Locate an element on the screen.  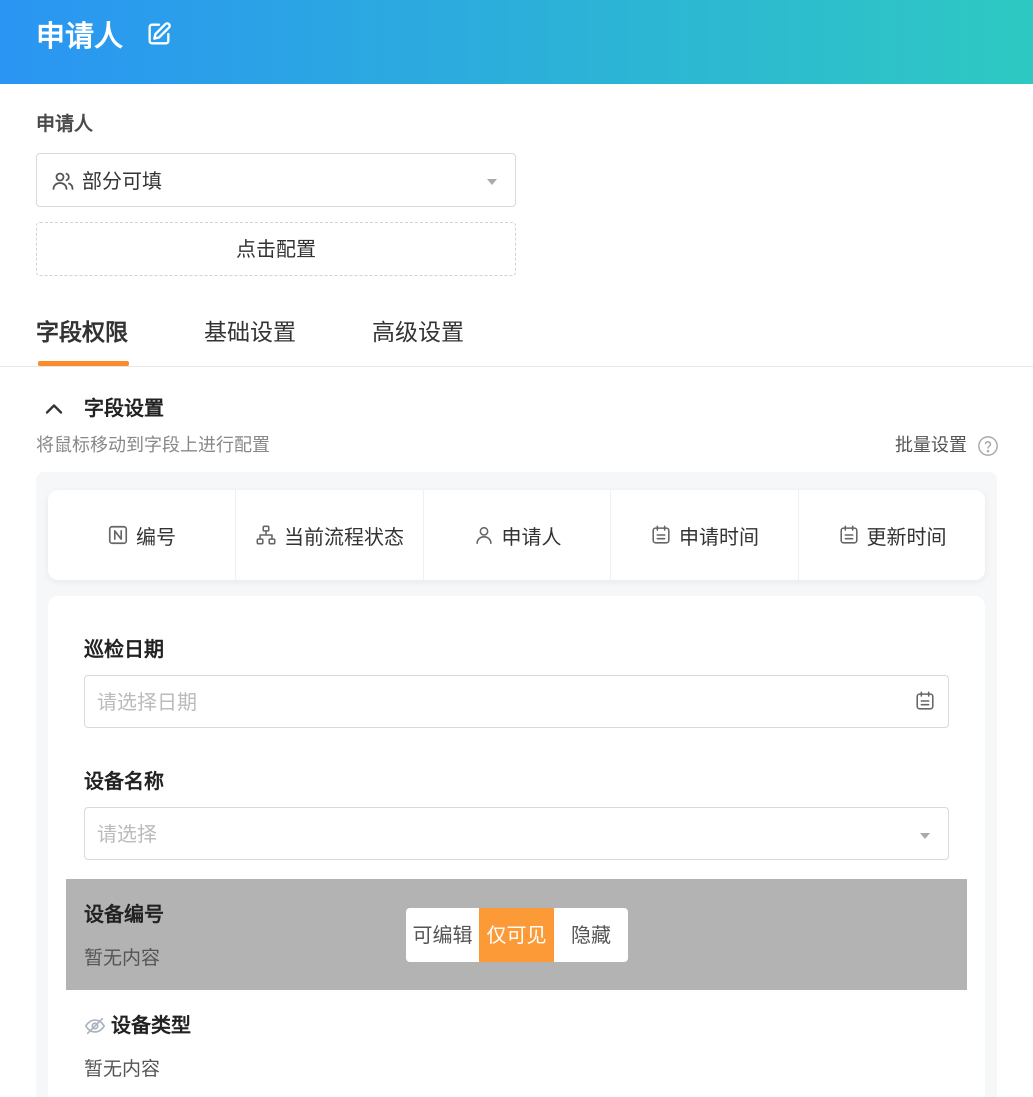
batch-settings-link: 批量设置 is located at coordinates (931, 446).